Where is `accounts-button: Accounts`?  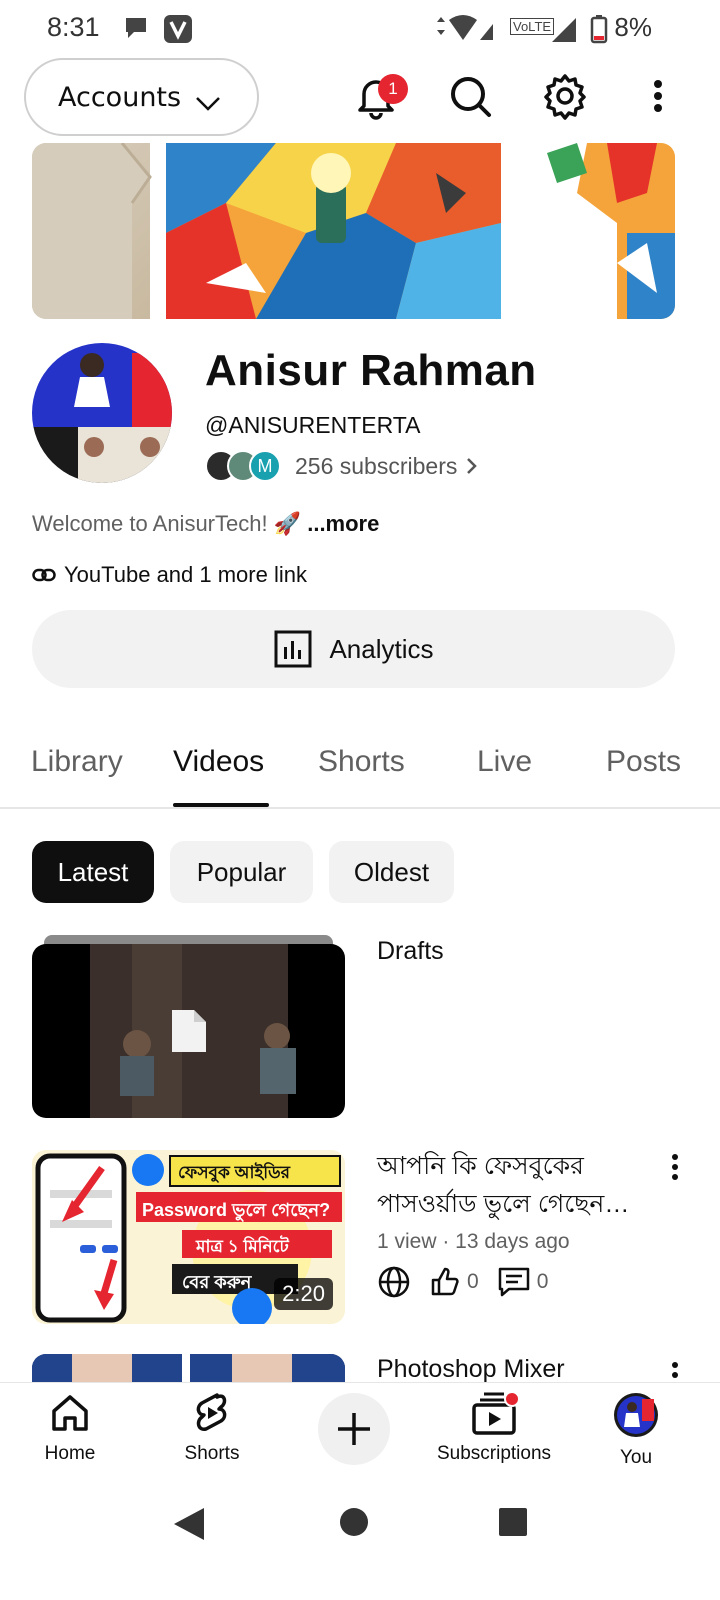 accounts-button: Accounts is located at coordinates (141, 97).